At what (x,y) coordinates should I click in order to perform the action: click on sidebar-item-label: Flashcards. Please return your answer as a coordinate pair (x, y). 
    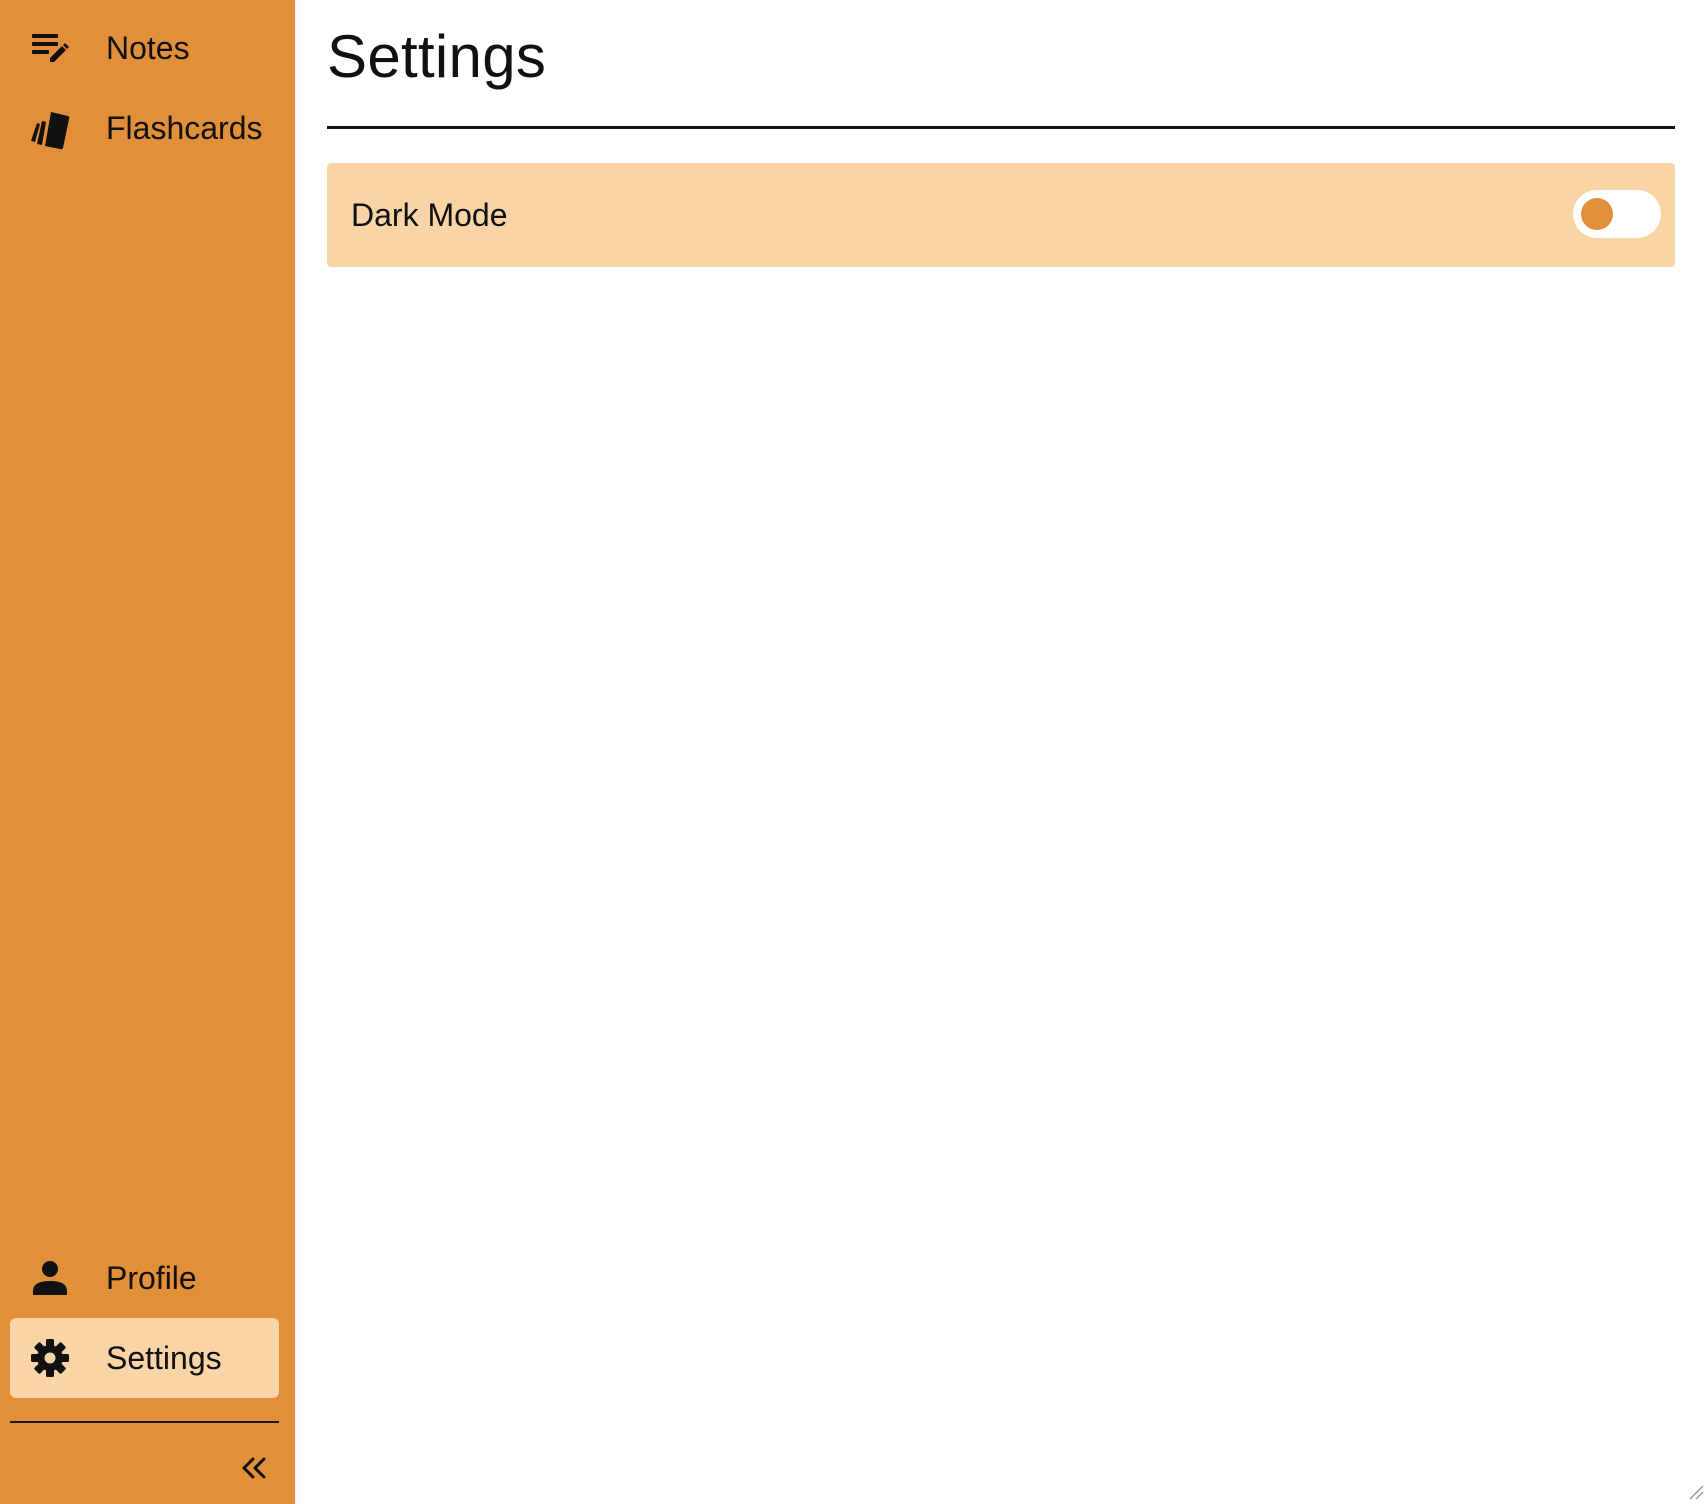
    Looking at the image, I should click on (184, 127).